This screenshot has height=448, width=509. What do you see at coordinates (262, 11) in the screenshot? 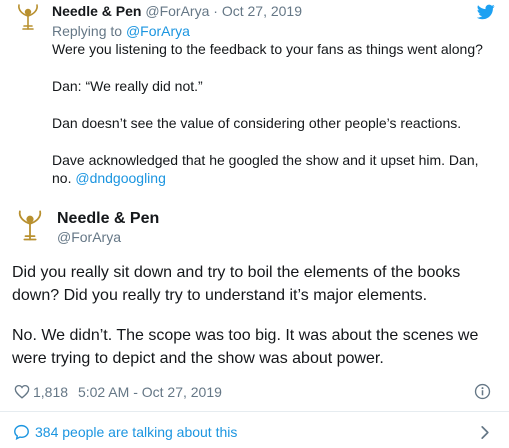
I see `reply-date: Oct 27, 2019` at bounding box center [262, 11].